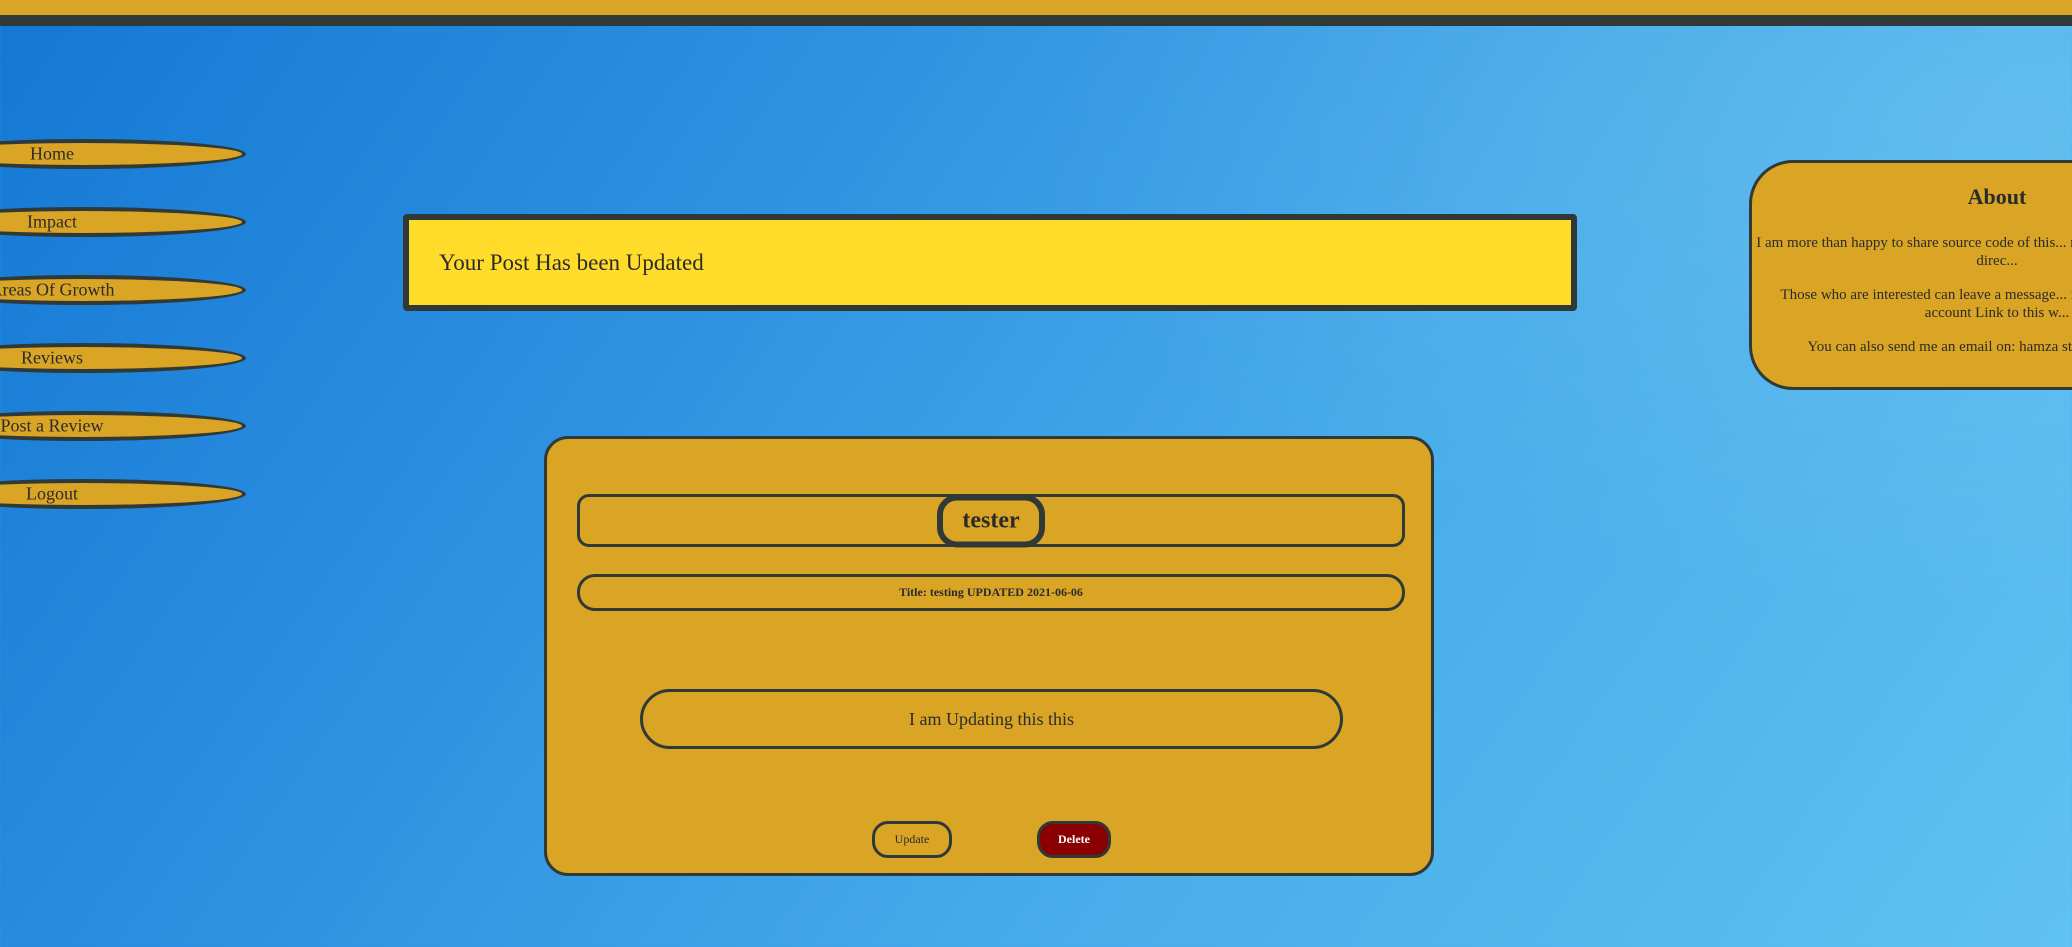 This screenshot has width=2072, height=947. What do you see at coordinates (990, 262) in the screenshot?
I see `flash-message: Your Post Has been Updated` at bounding box center [990, 262].